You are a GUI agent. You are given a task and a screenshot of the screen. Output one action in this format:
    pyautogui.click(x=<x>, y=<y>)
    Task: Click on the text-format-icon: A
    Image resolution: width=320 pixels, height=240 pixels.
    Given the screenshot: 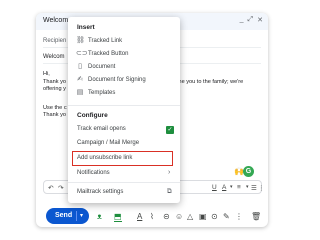 What is the action you would take?
    pyautogui.click(x=139, y=216)
    